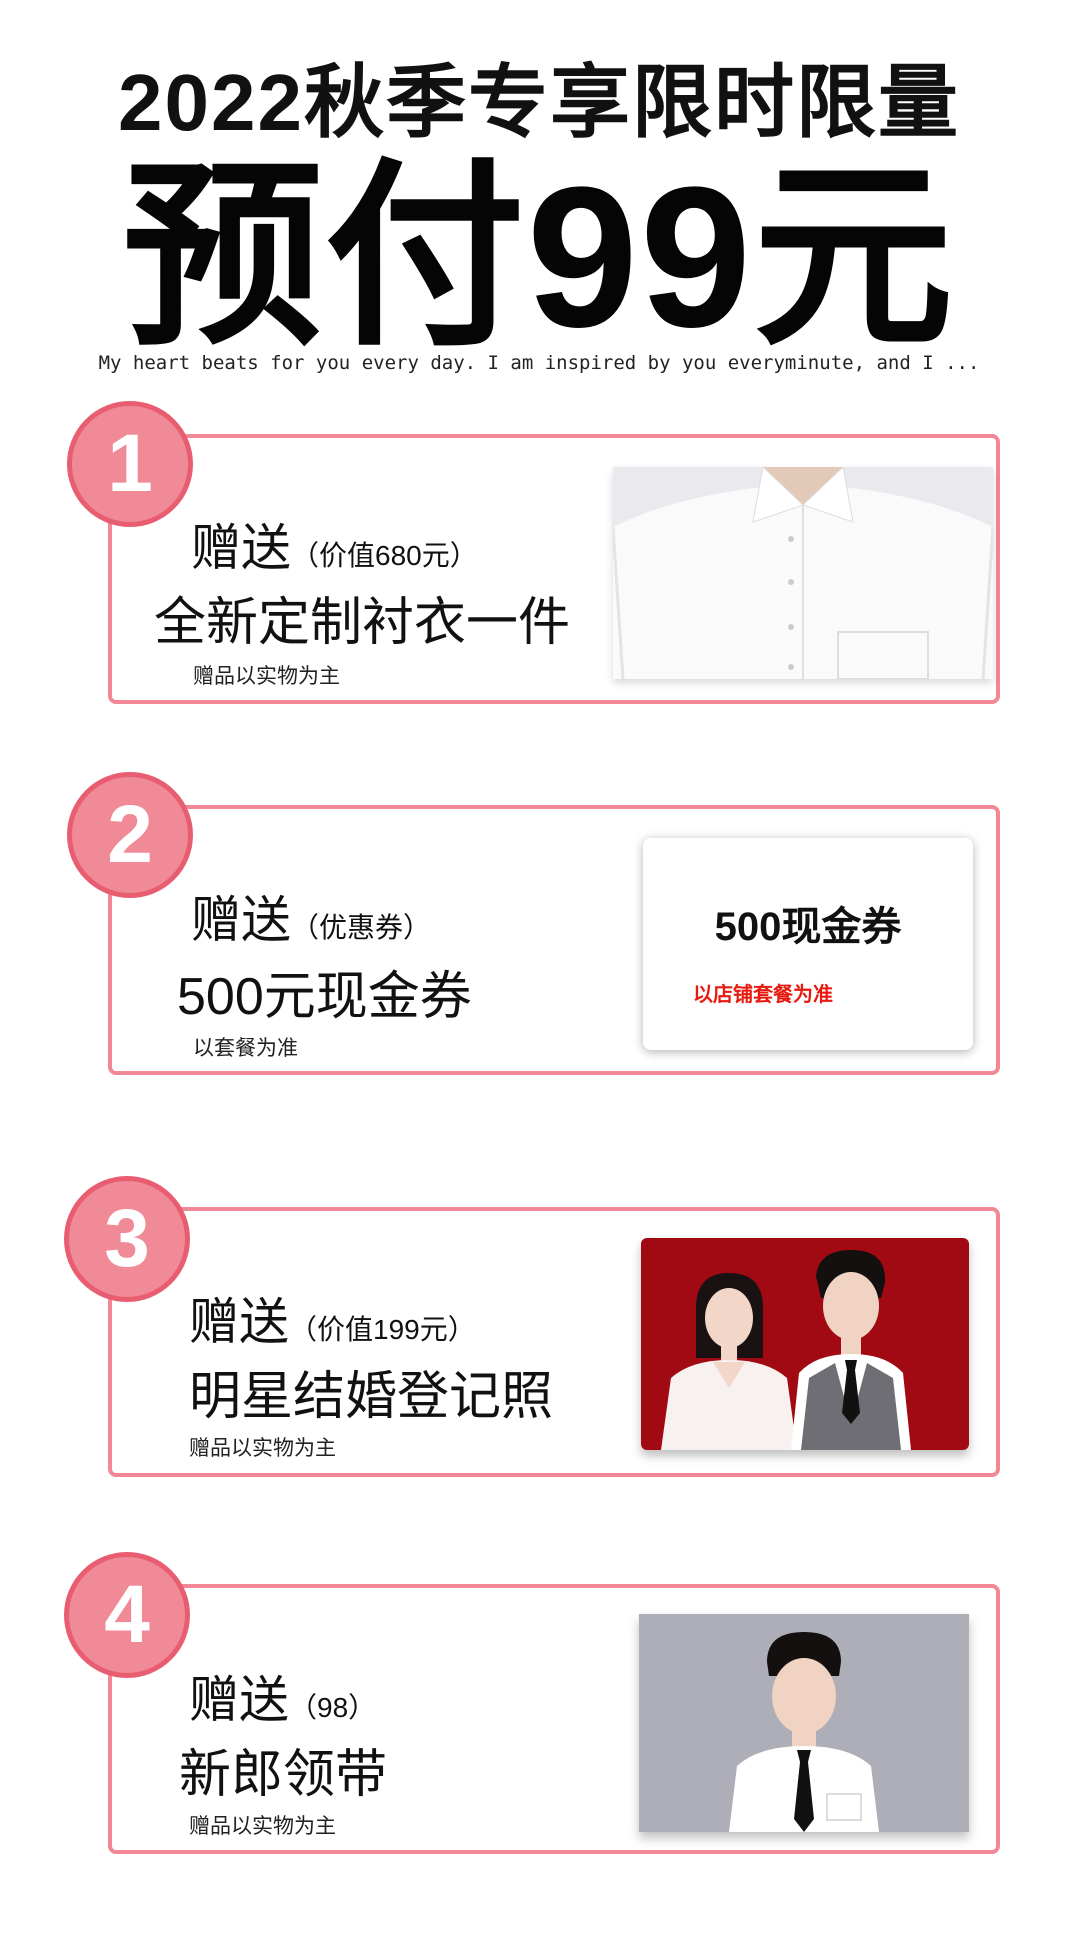 The width and height of the screenshot is (1078, 1942). Describe the element at coordinates (245, 1048) in the screenshot. I see `item-sub-2: 以套餐为准` at that location.